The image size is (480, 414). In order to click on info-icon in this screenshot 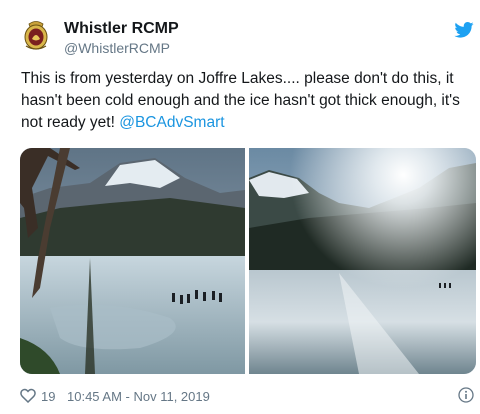, I will do `click(466, 395)`.